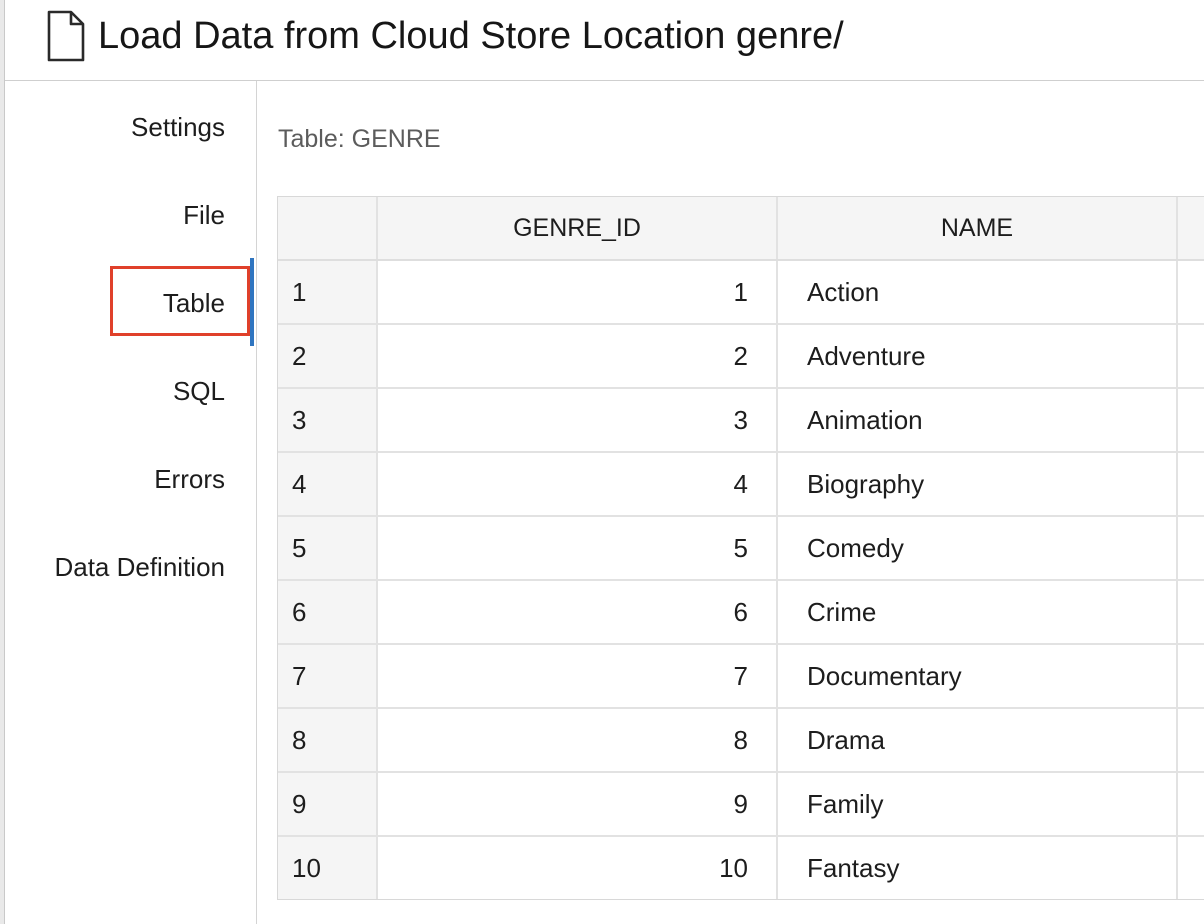  I want to click on cell-genre-id: 10, so click(578, 868).